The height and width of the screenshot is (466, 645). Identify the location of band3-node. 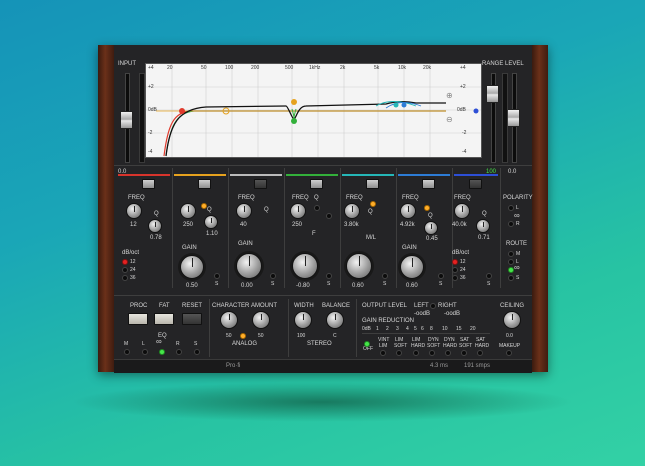
(294, 102).